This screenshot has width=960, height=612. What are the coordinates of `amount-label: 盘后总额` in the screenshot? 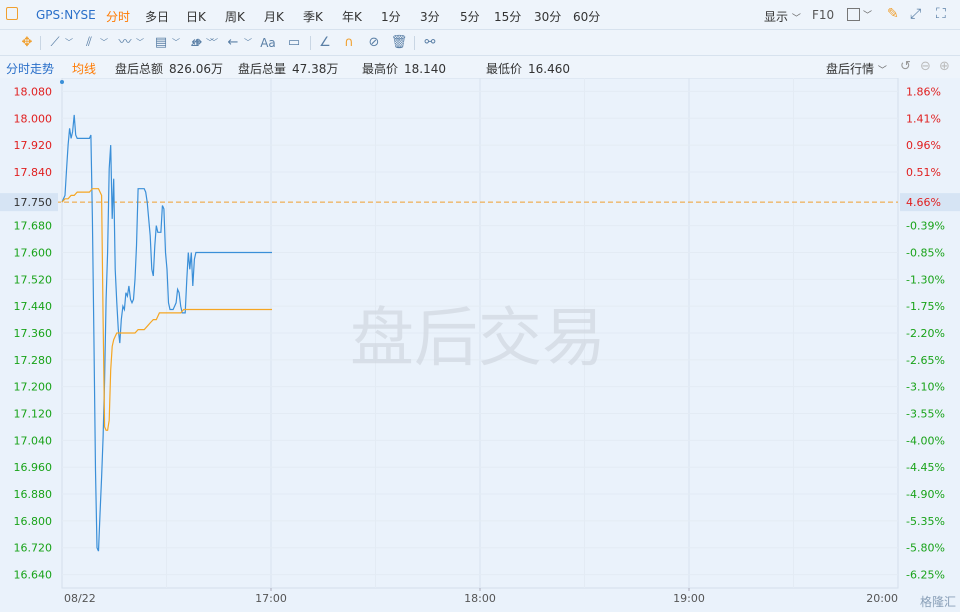 It's located at (139, 69).